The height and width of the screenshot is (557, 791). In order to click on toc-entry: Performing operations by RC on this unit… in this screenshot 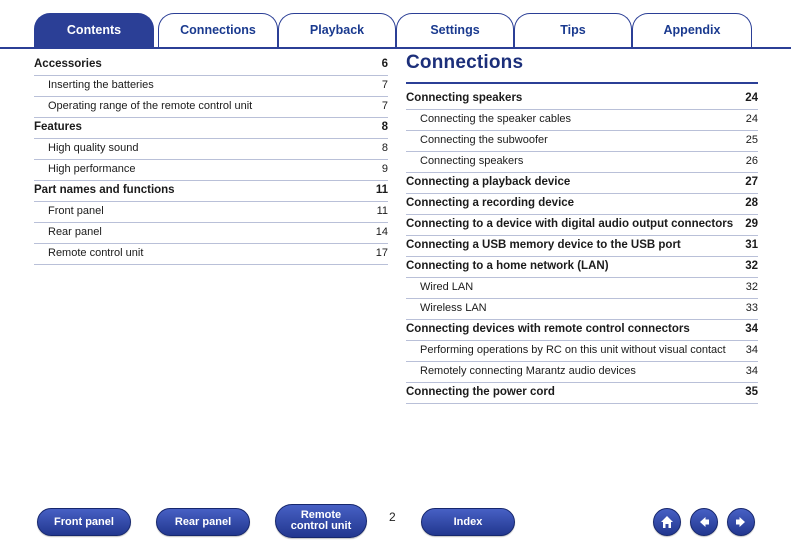, I will do `click(582, 351)`.